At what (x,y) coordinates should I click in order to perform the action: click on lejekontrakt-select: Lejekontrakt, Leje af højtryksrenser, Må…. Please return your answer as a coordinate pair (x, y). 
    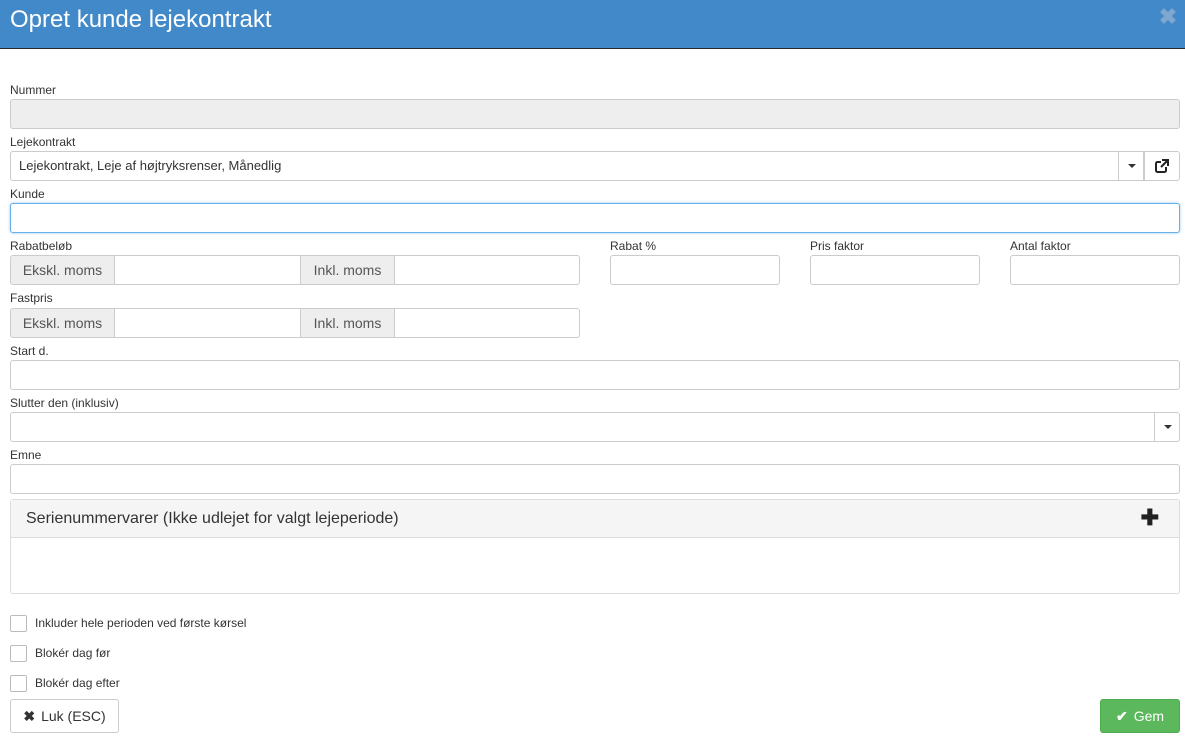
    Looking at the image, I should click on (577, 166).